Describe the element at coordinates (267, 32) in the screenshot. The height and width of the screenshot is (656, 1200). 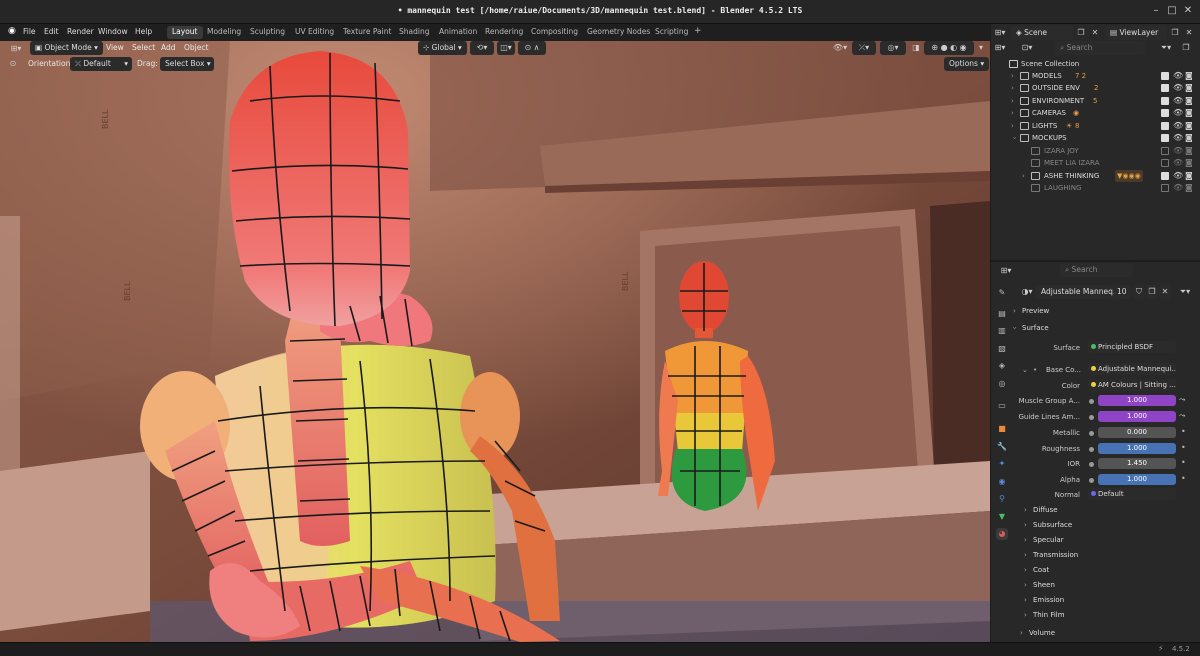
I see `tab-sculpting: Sculpting` at that location.